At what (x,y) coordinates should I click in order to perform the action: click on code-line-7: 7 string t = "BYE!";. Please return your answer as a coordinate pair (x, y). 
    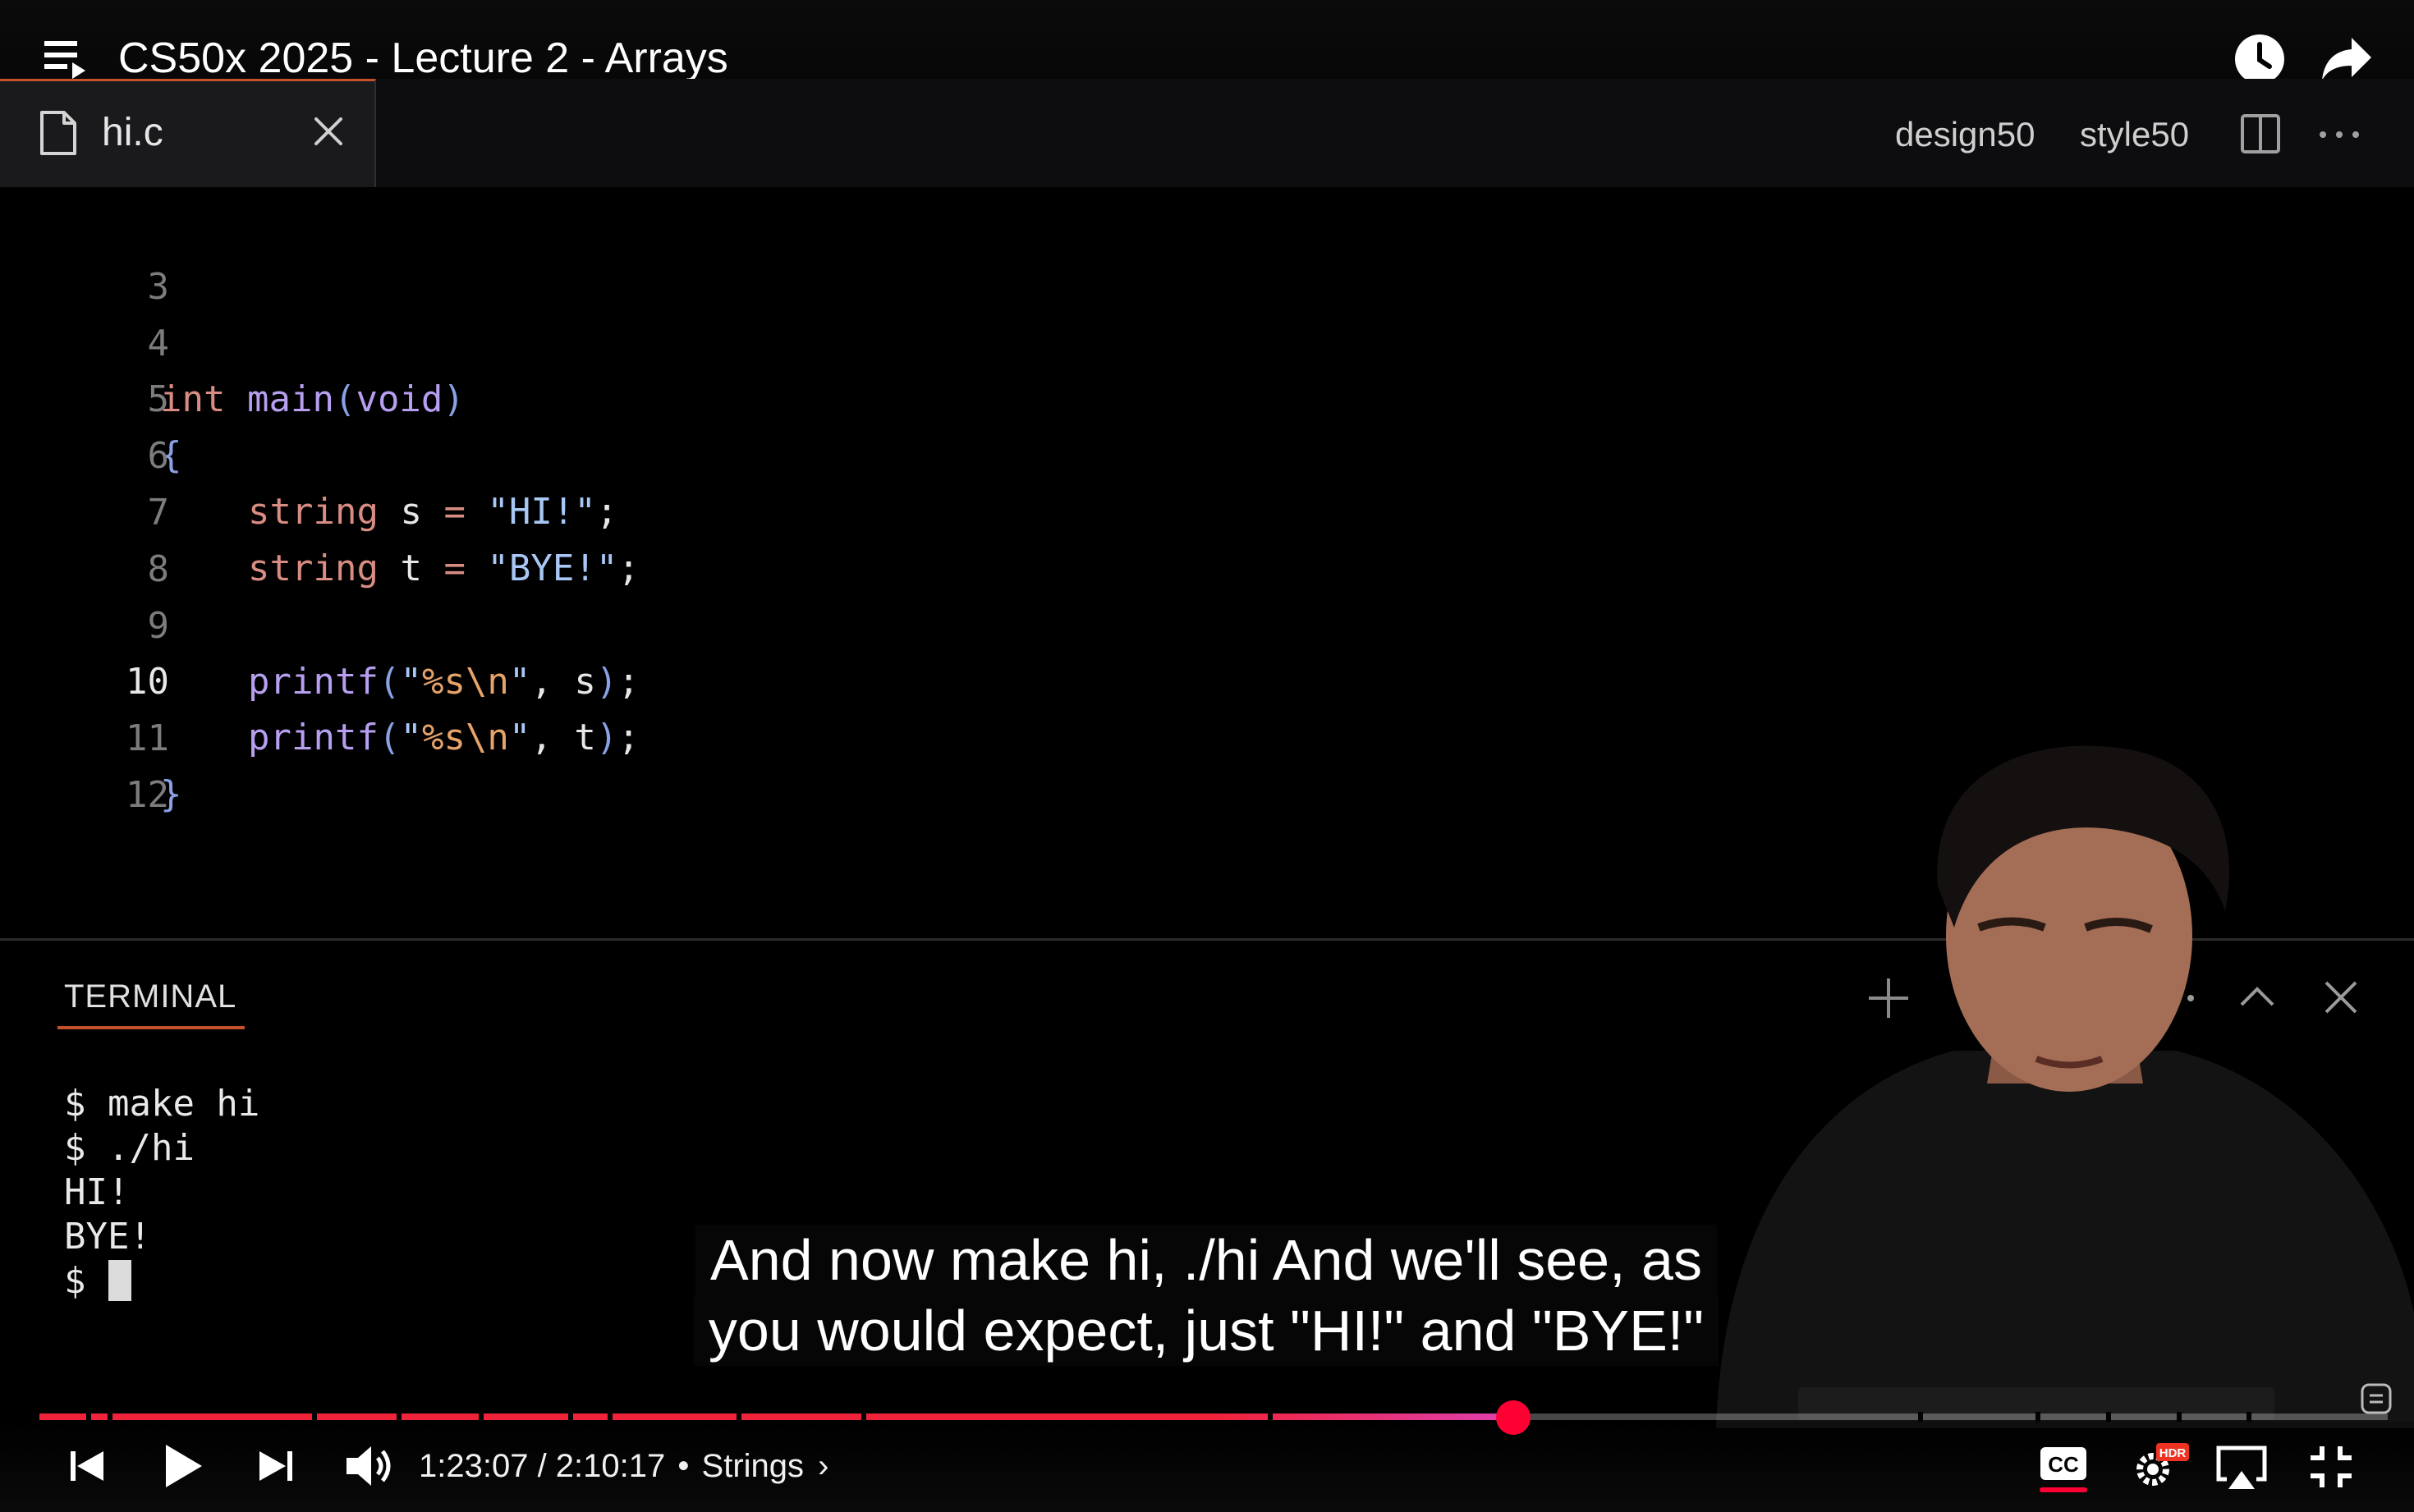
    Looking at the image, I should click on (393, 540).